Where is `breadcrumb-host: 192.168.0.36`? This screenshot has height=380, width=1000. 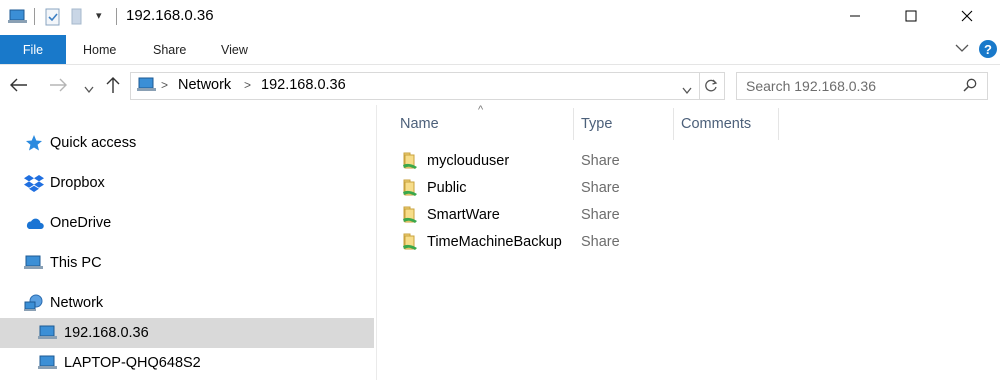 breadcrumb-host: 192.168.0.36 is located at coordinates (303, 85).